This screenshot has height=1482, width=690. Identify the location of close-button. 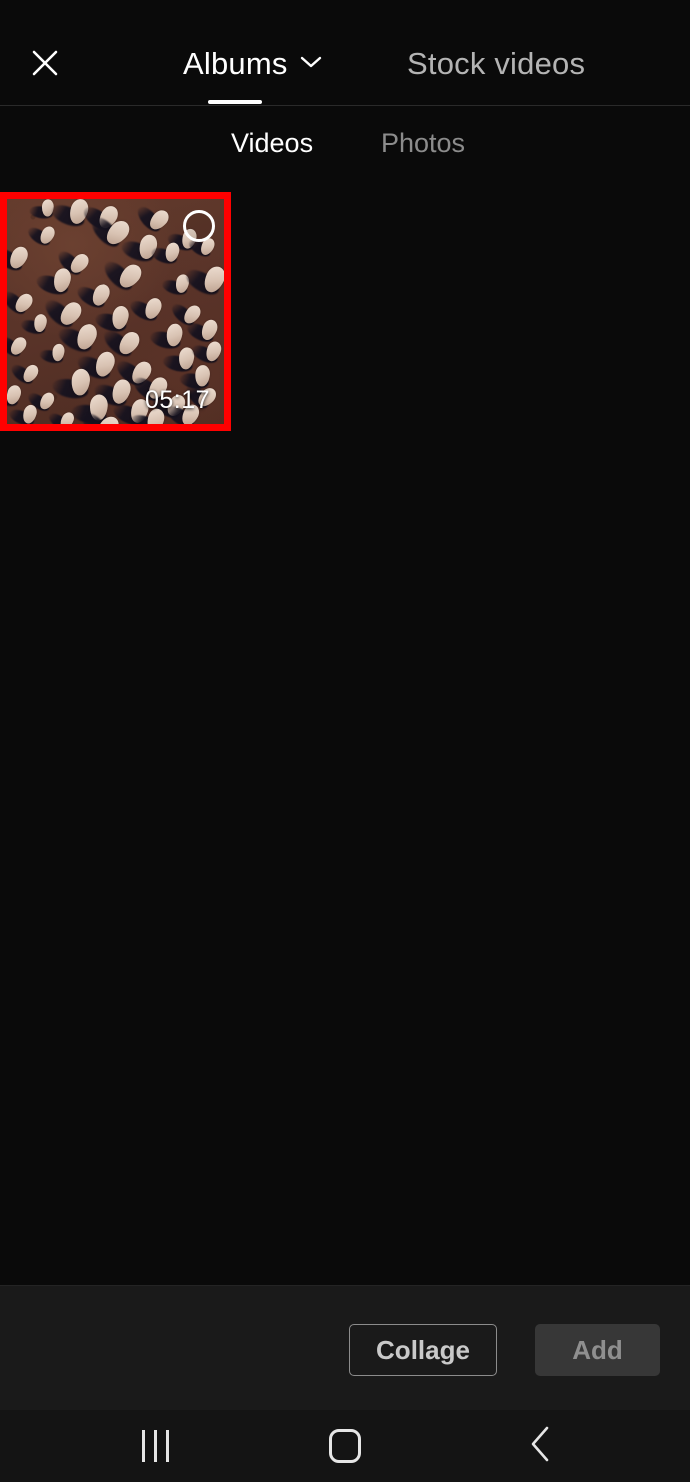
(45, 63).